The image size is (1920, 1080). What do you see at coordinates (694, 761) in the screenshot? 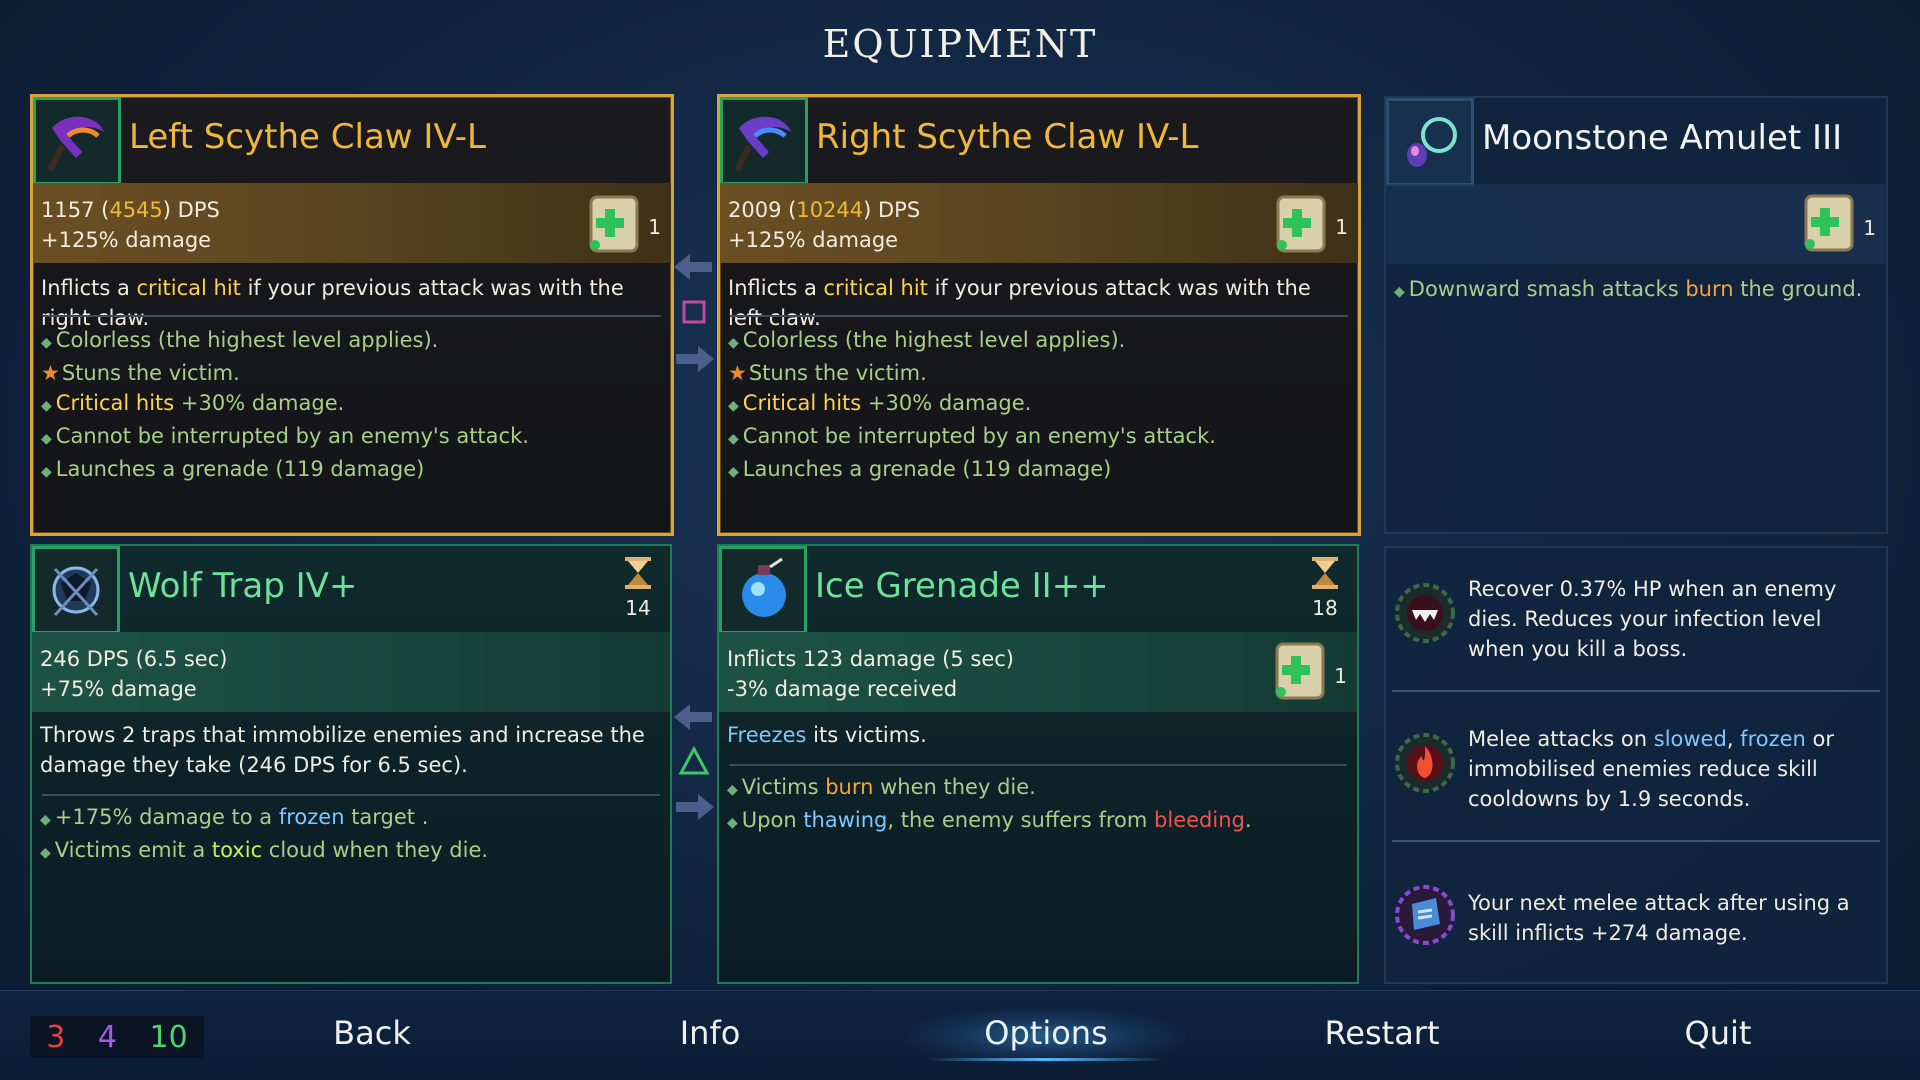
I see `triangle-button-icon` at bounding box center [694, 761].